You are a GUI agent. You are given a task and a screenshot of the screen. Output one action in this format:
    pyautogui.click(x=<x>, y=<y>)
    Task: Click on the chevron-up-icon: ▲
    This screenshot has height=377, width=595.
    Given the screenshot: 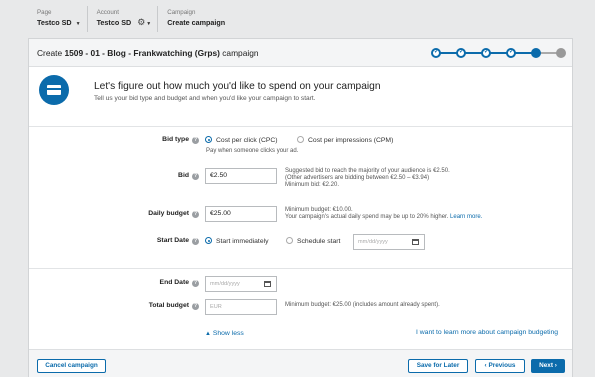 What is the action you would take?
    pyautogui.click(x=208, y=334)
    